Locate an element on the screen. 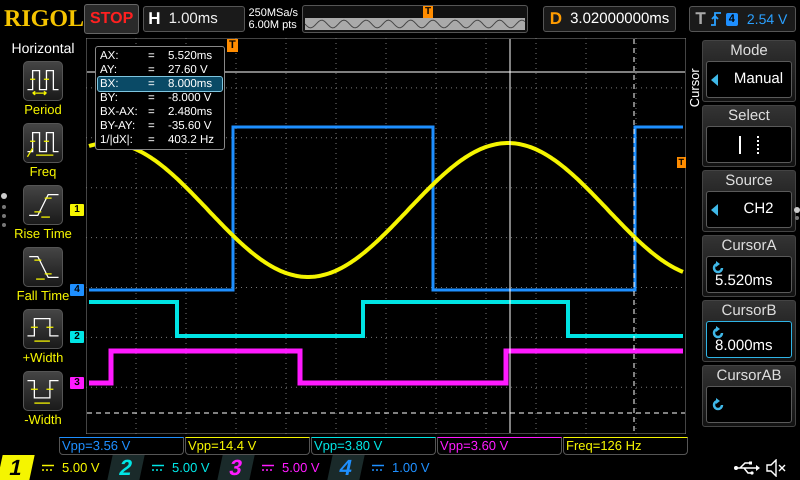  memory-depth: 6.00M pts is located at coordinates (273, 25).